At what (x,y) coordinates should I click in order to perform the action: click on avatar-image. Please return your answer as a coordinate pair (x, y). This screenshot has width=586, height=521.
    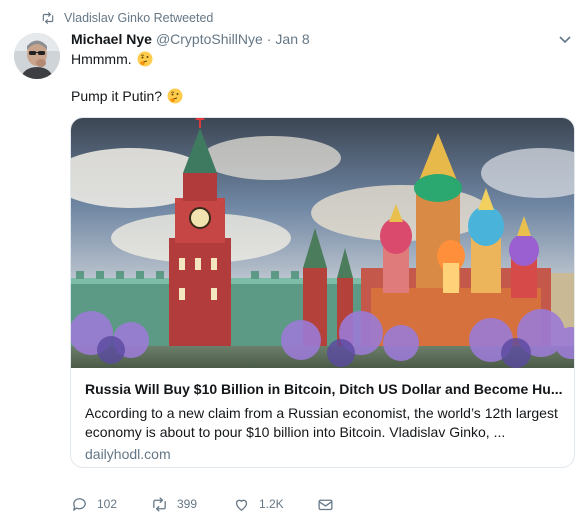
    Looking at the image, I should click on (37, 56).